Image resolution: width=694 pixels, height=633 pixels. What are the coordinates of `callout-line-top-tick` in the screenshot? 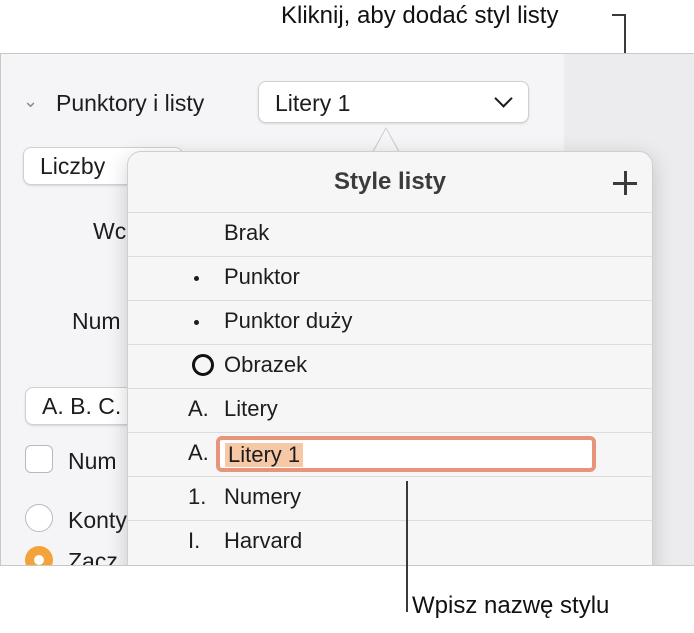 It's located at (619, 15).